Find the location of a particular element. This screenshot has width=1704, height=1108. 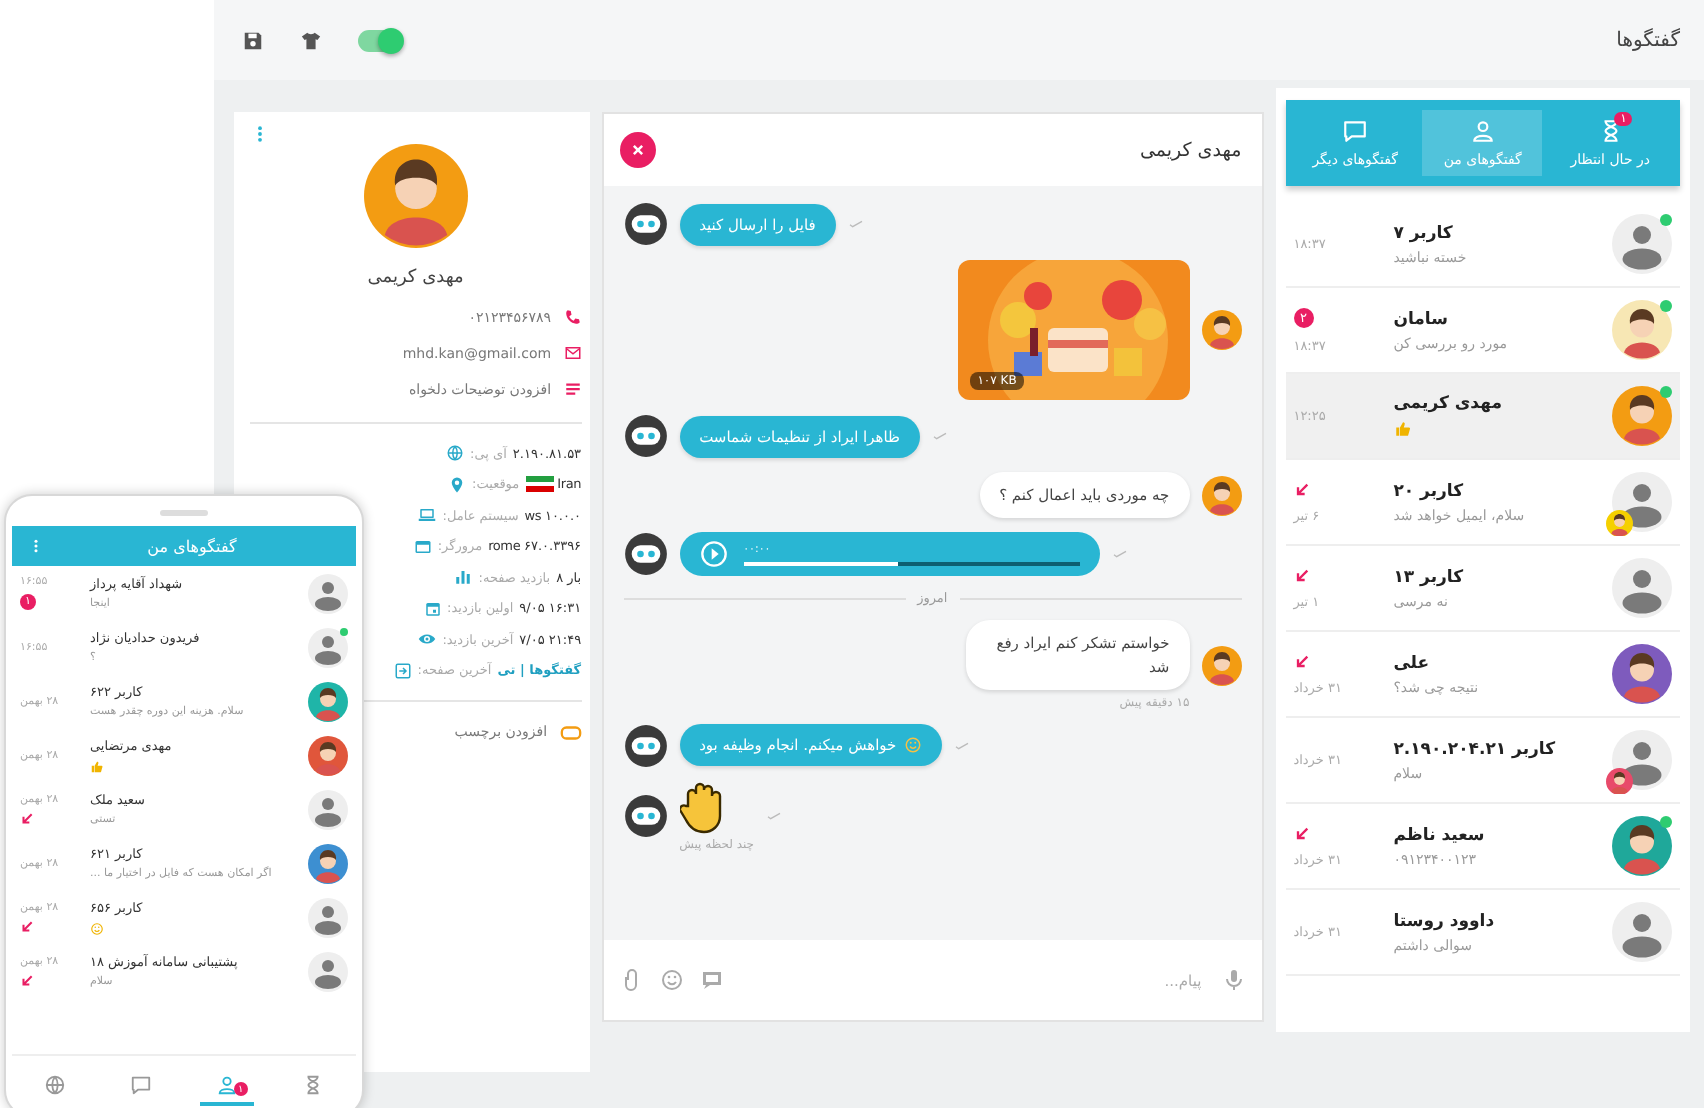

profile-name: مهدی کریمی is located at coordinates (415, 278).